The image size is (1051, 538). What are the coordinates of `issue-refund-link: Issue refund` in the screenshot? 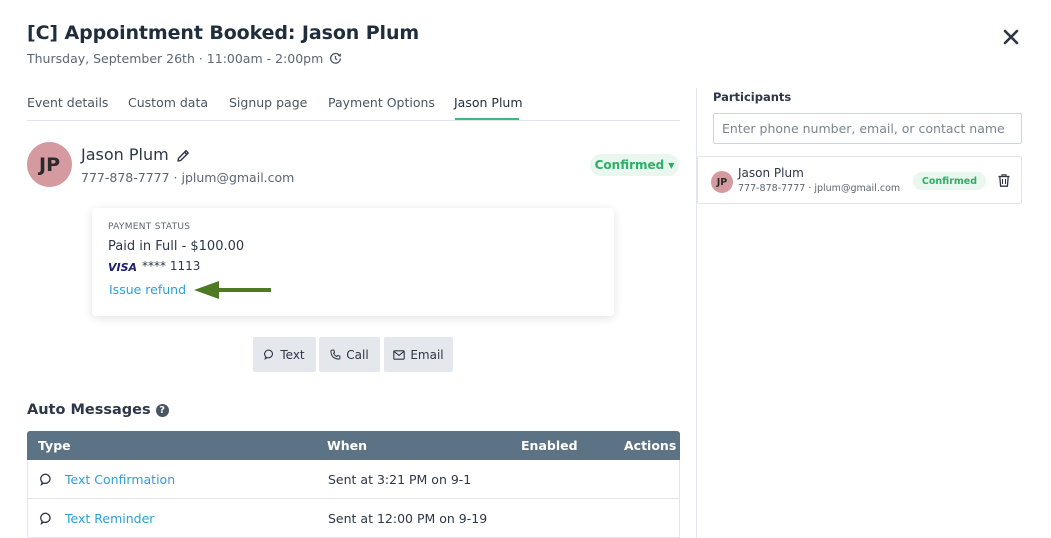 It's located at (147, 289).